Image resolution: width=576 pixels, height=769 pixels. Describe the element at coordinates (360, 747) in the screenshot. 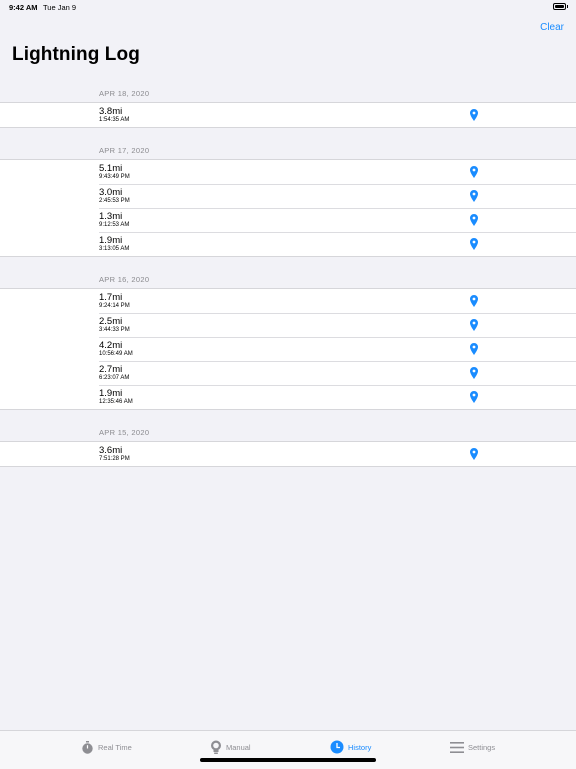

I see `tab-label: History` at that location.